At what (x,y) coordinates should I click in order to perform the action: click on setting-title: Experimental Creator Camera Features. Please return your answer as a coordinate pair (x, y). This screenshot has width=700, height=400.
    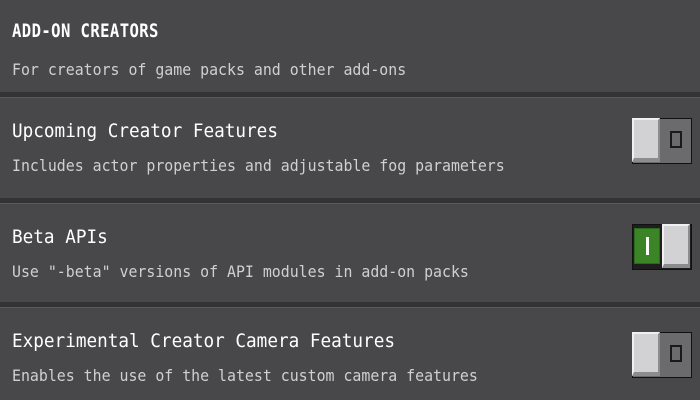
    Looking at the image, I should click on (203, 341).